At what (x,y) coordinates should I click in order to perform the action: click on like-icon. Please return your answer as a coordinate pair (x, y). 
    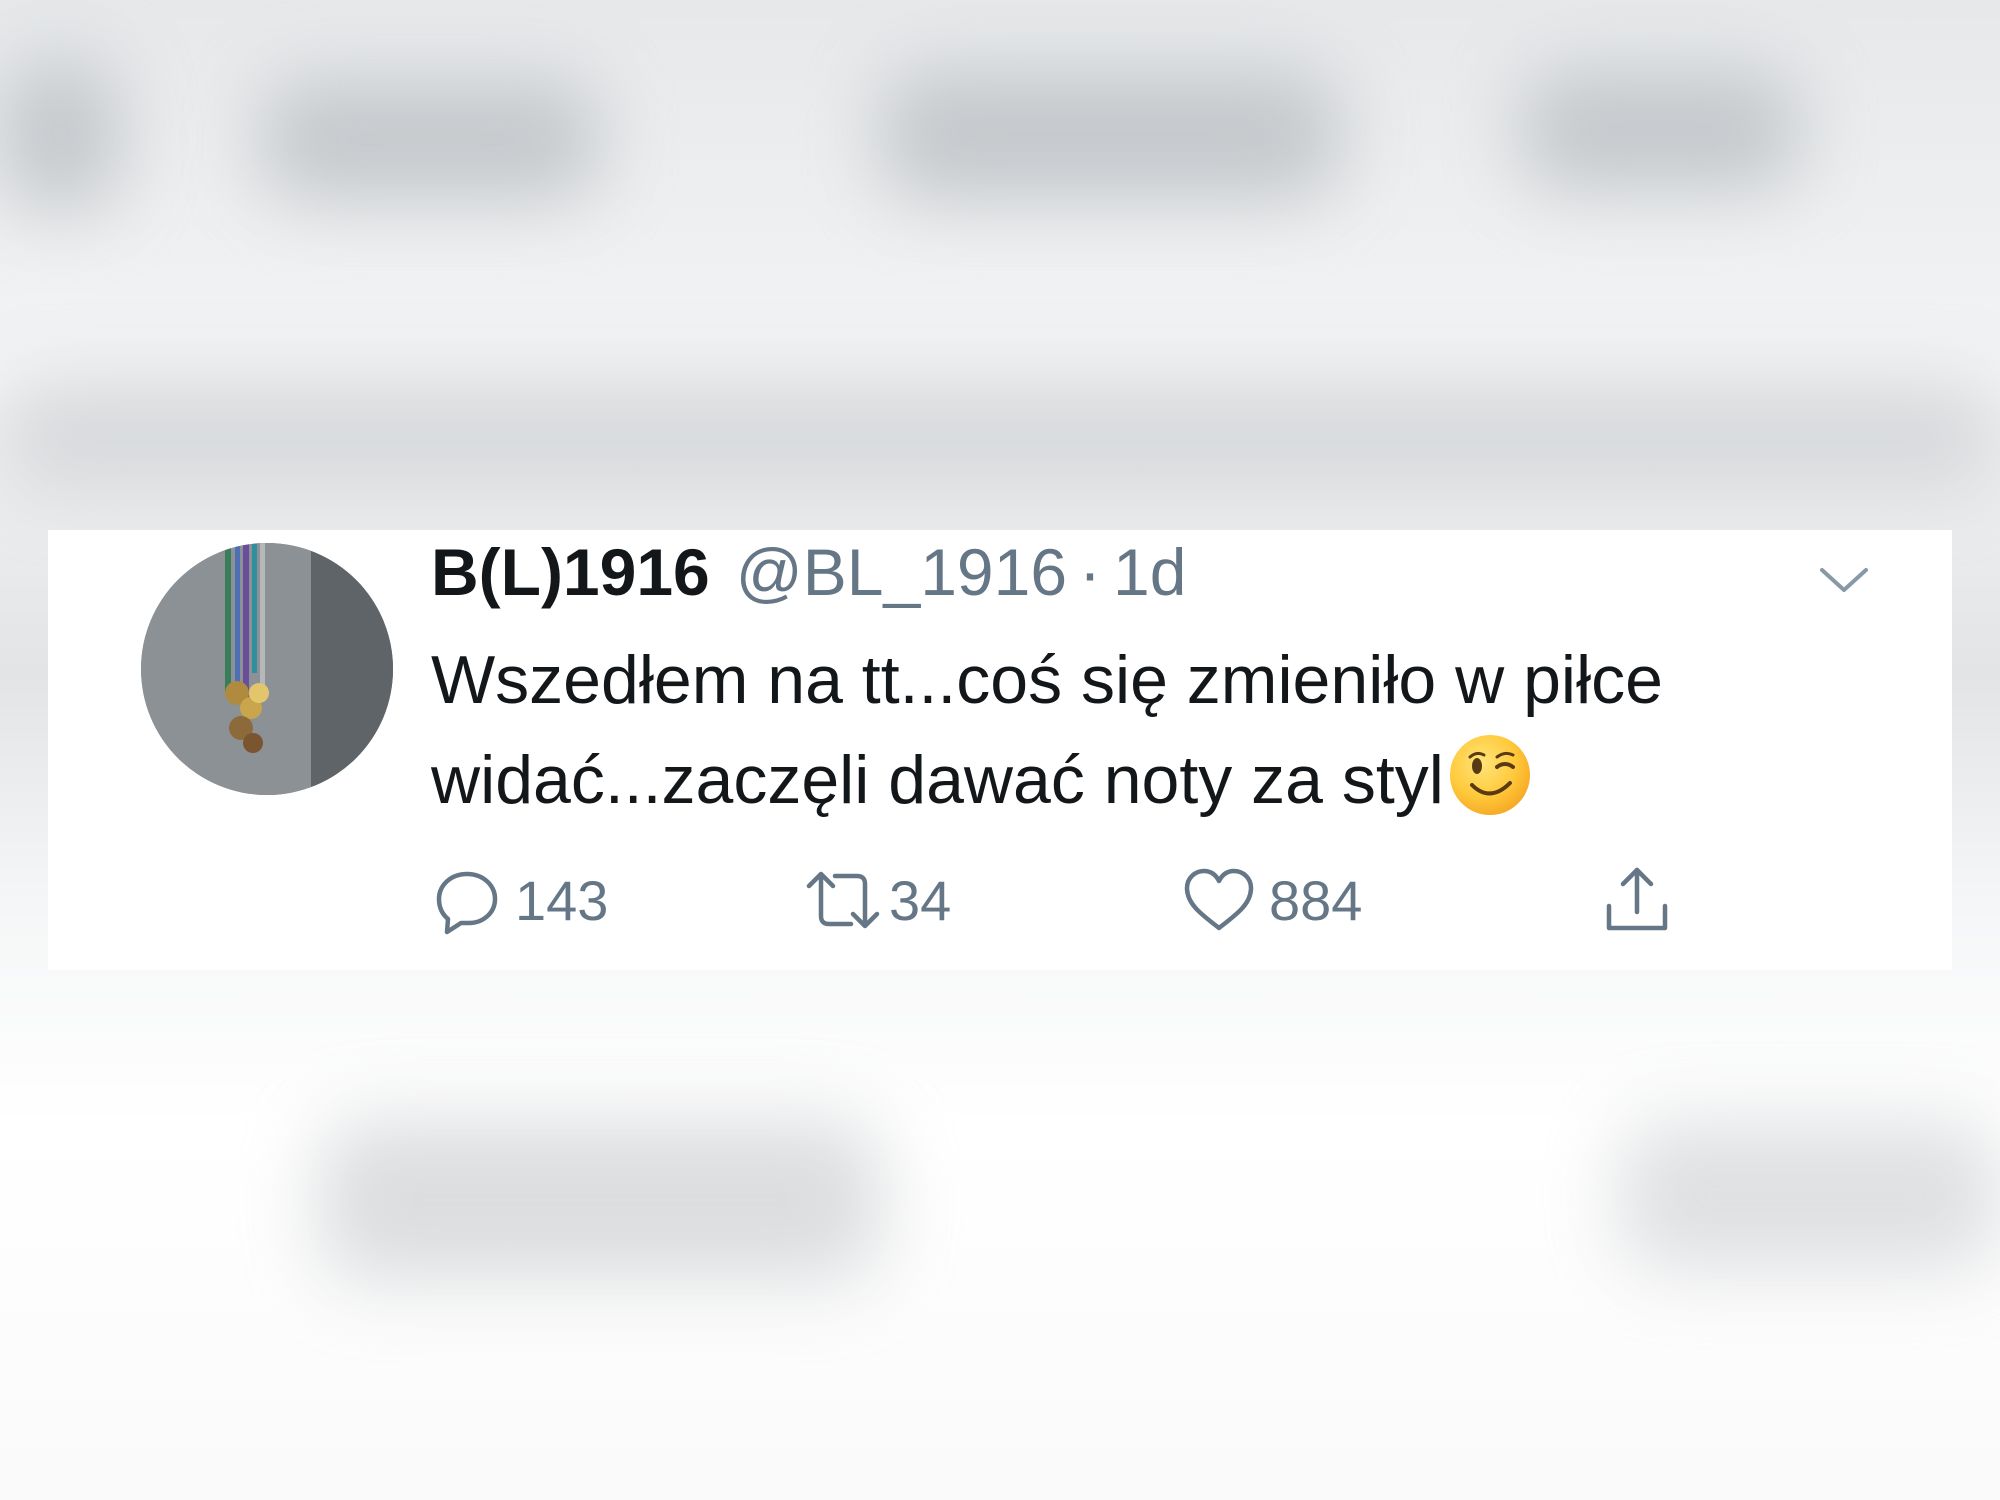
    Looking at the image, I should click on (1219, 899).